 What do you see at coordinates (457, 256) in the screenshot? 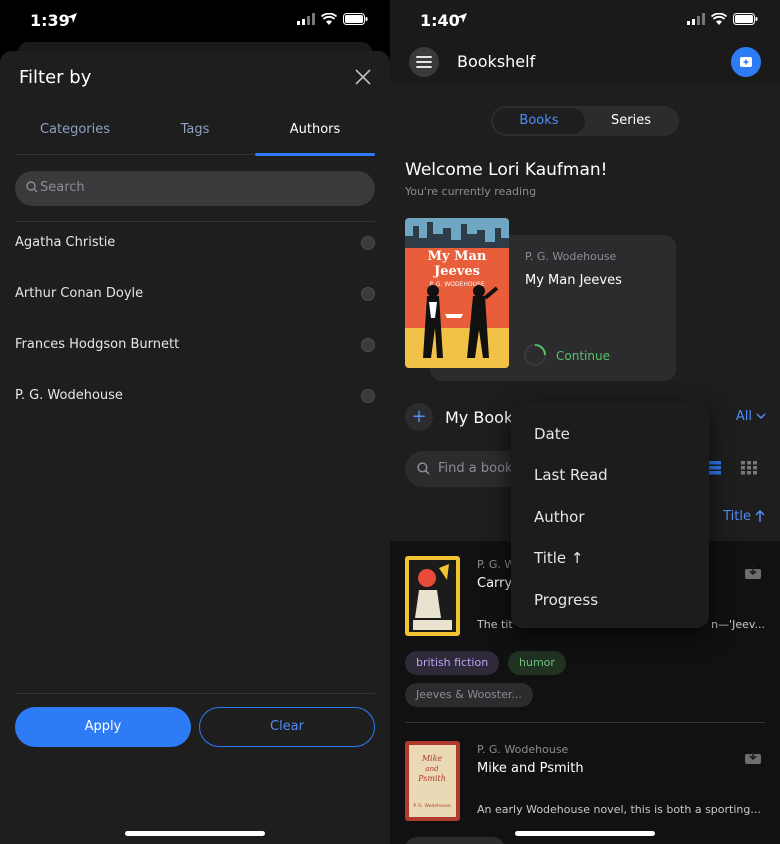
I see `cover-title: My Man` at bounding box center [457, 256].